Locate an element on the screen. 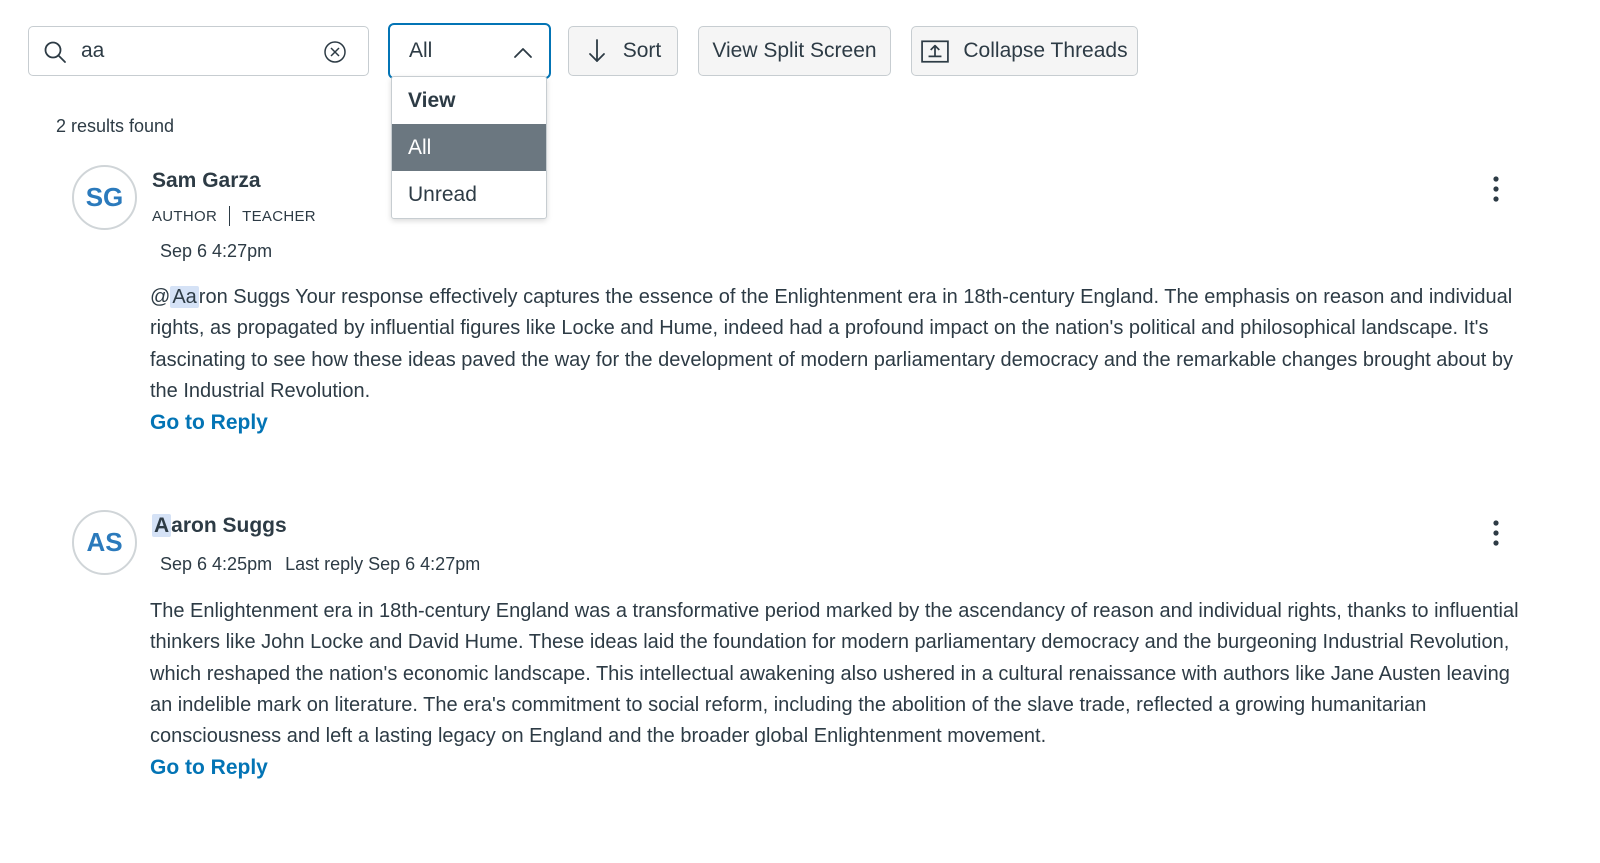 Image resolution: width=1600 pixels, height=863 pixels. view-filter-select: All is located at coordinates (469, 51).